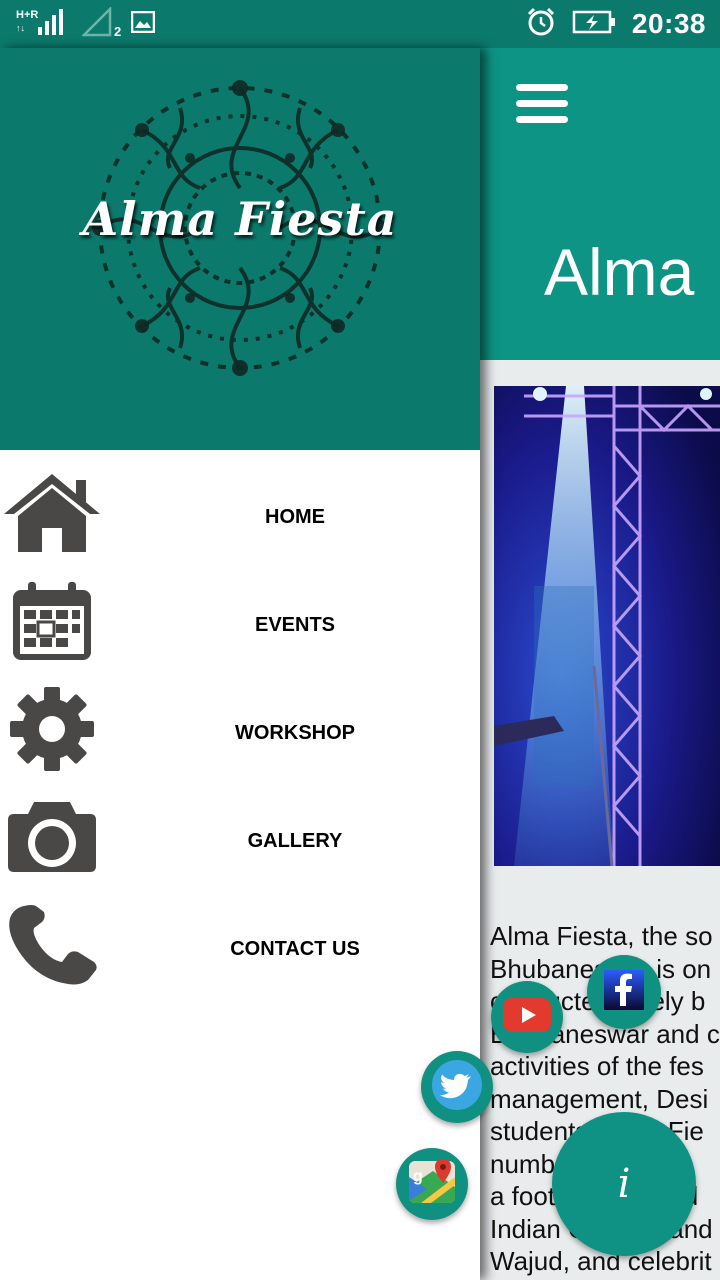 The height and width of the screenshot is (1280, 720). Describe the element at coordinates (668, 23) in the screenshot. I see `status-time: 20:38` at that location.